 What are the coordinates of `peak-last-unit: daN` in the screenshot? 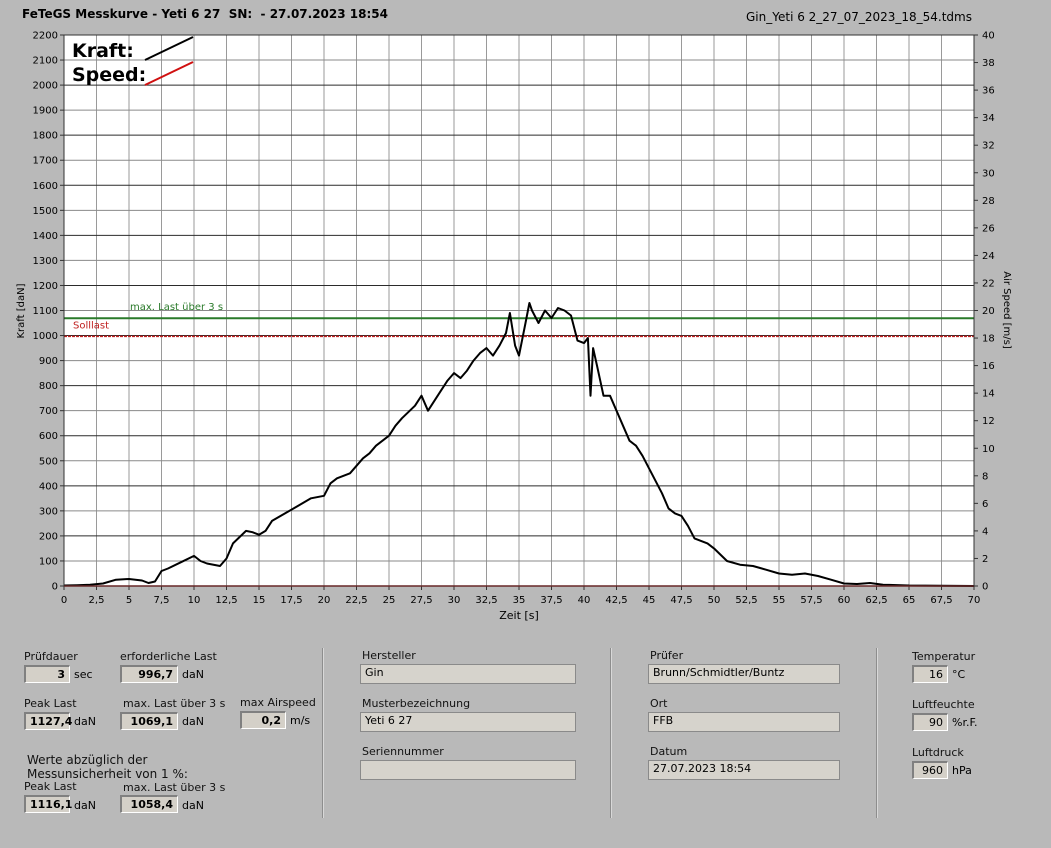 It's located at (85, 721).